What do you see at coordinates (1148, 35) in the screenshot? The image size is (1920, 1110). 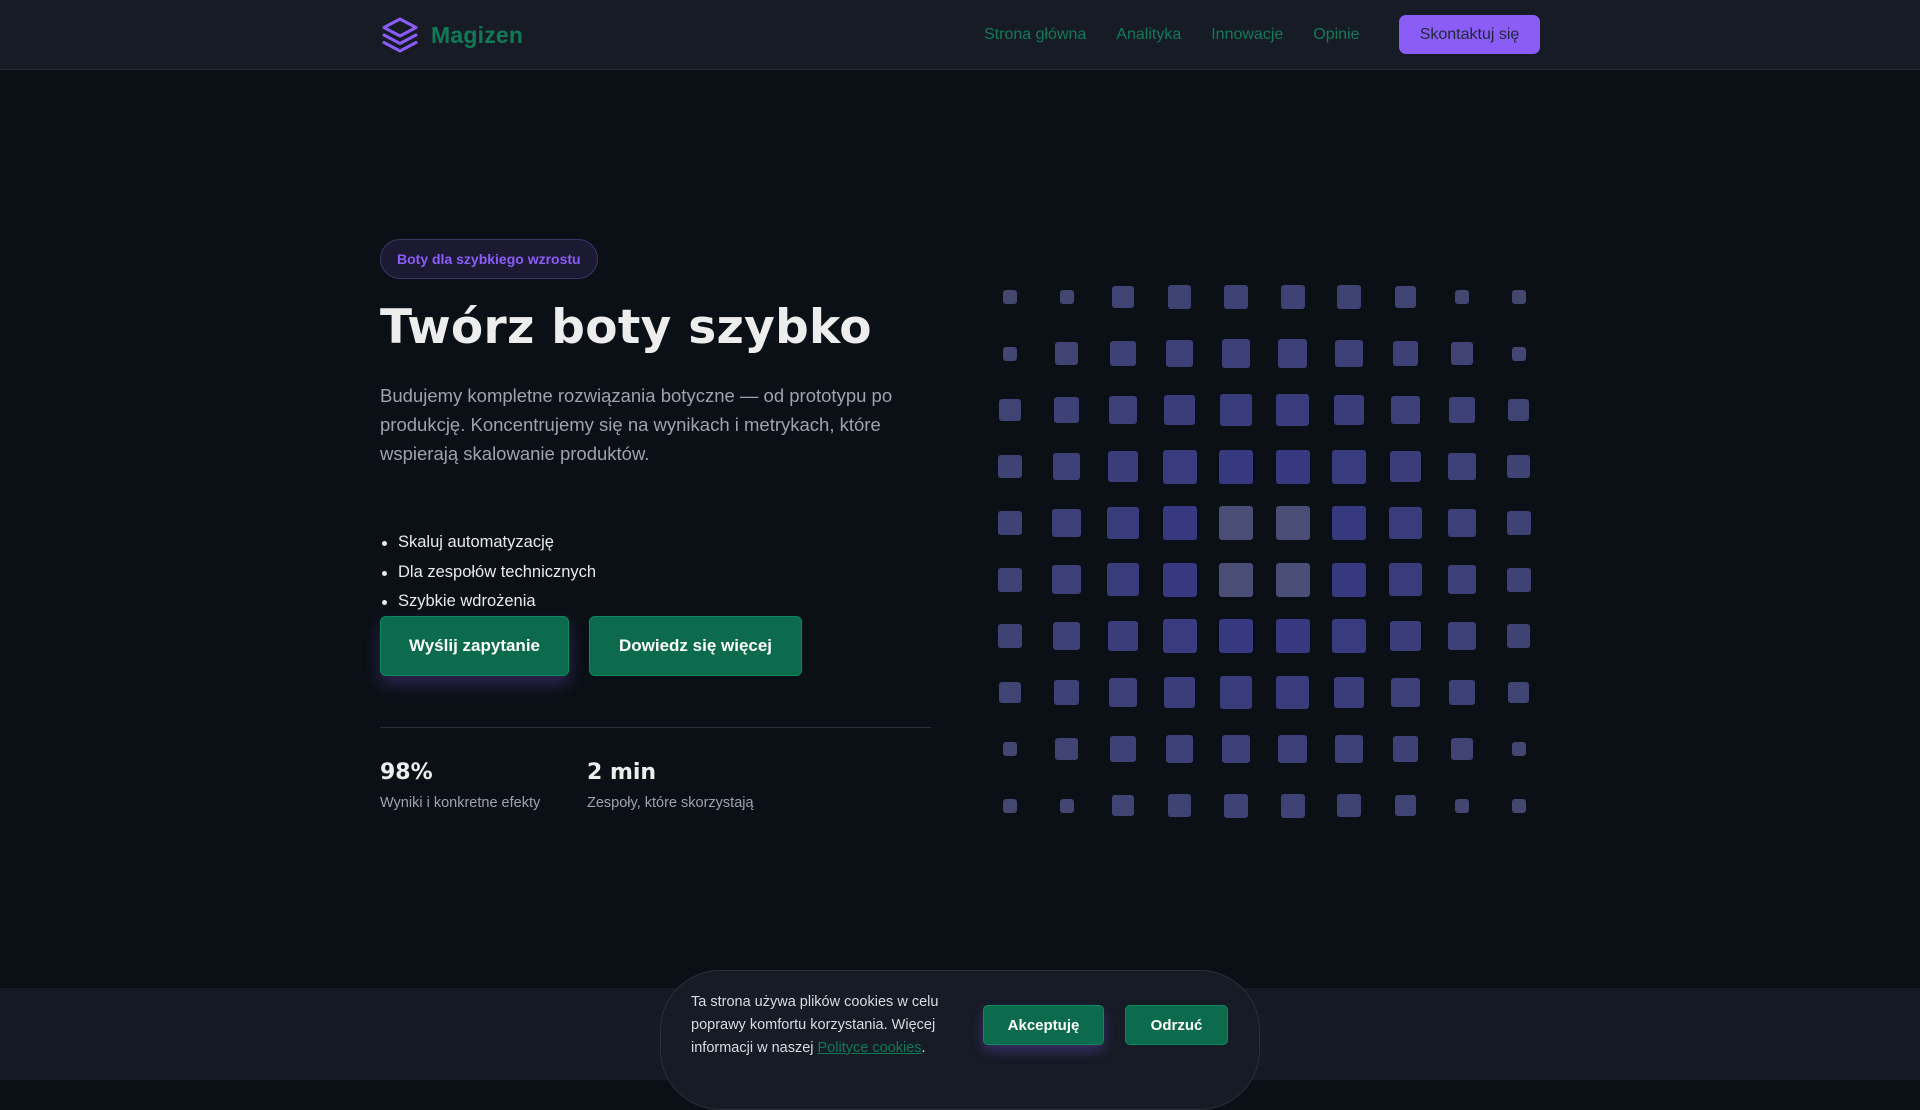 I see `nav-link-analytics: Analityka` at bounding box center [1148, 35].